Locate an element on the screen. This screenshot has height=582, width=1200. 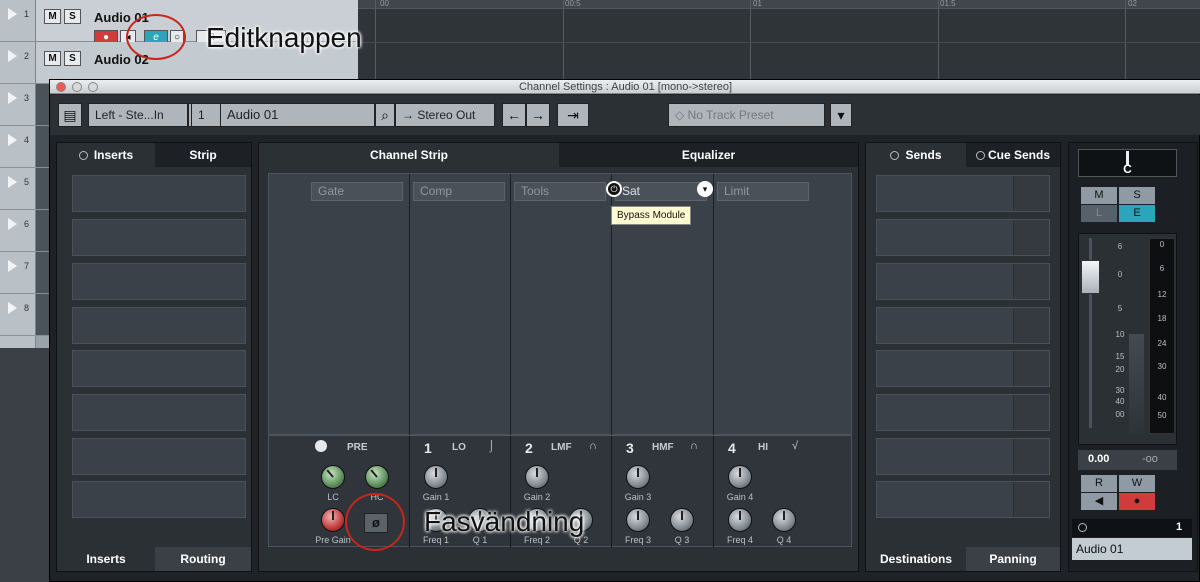
track-number: 2 is located at coordinates (18, 63).